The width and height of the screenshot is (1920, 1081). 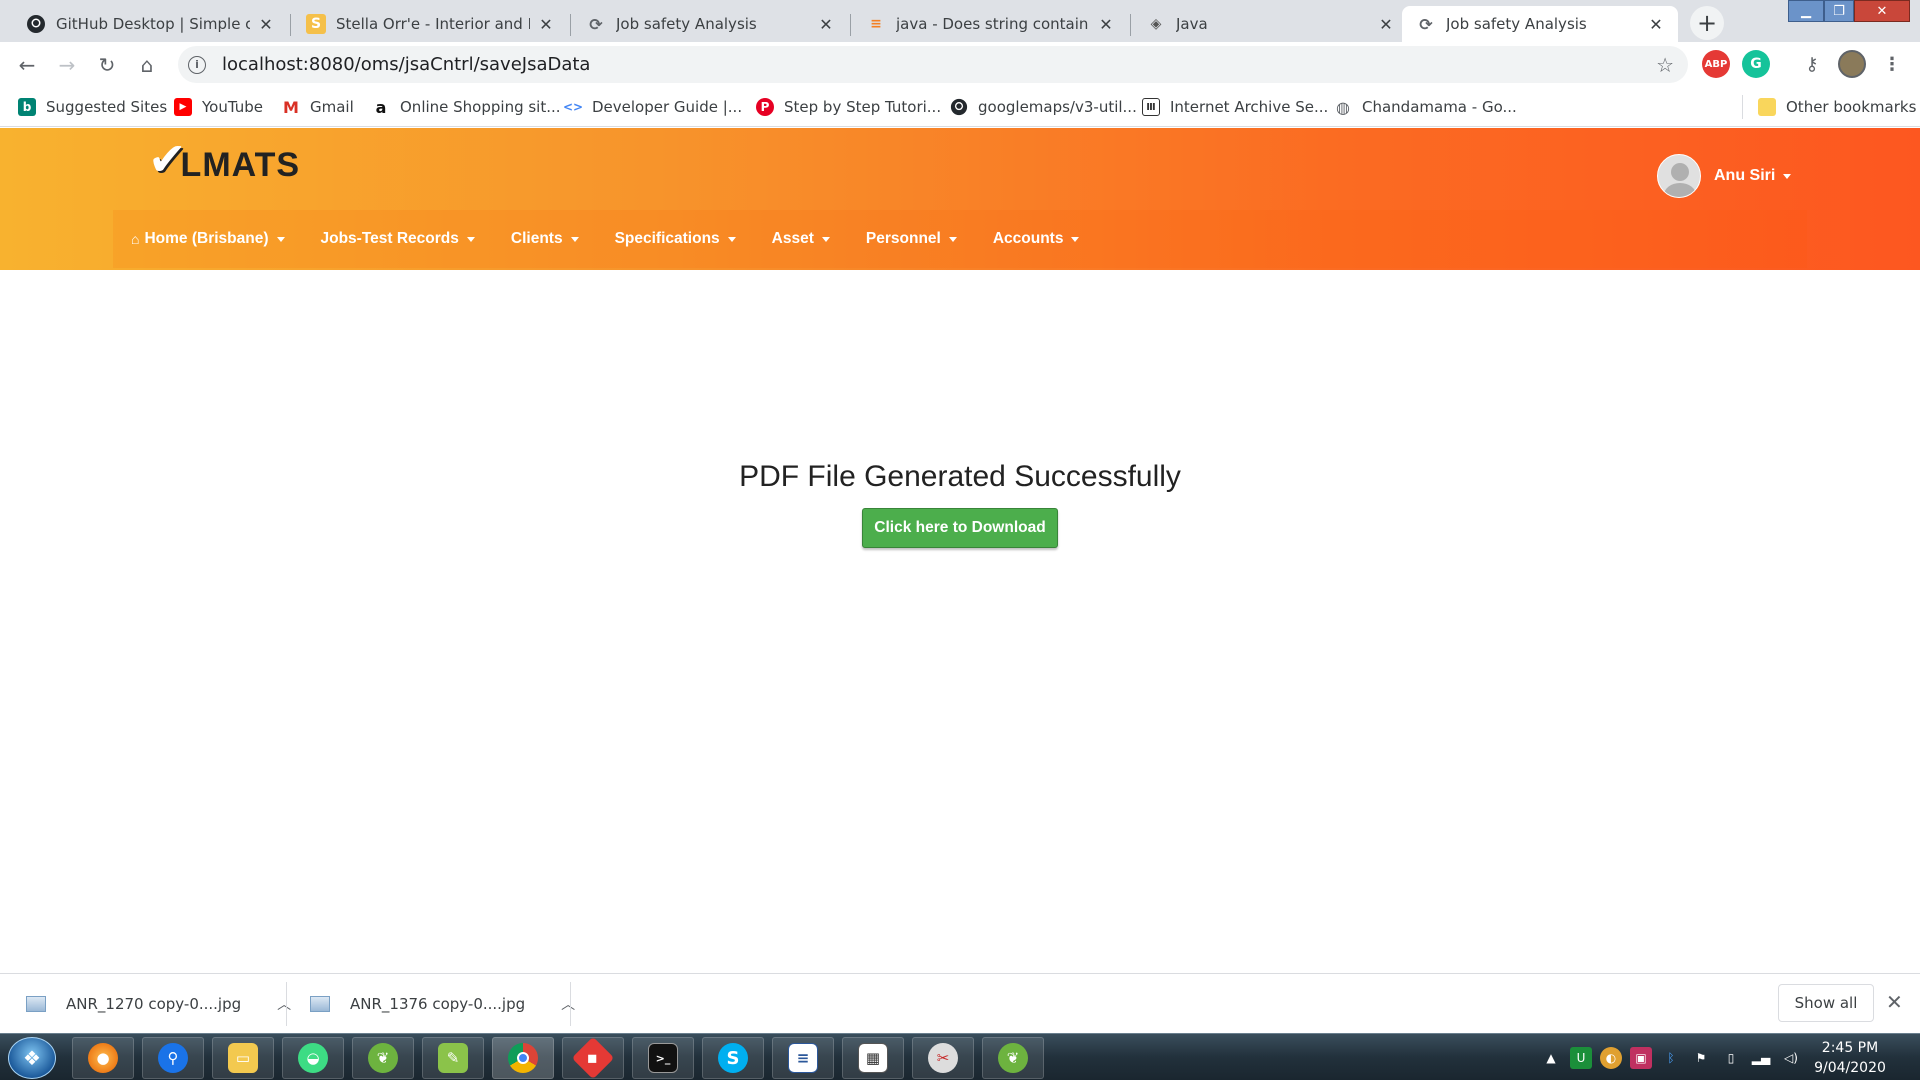 I want to click on bookmark-item: b Suggested Sites, so click(x=92, y=107).